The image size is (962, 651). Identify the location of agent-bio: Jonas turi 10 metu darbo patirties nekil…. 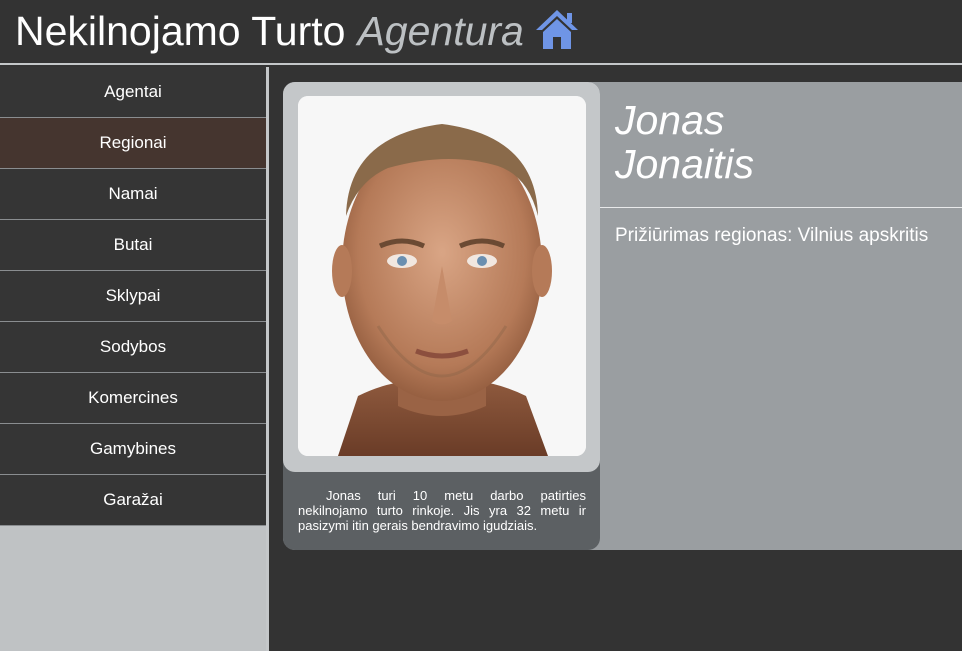
(442, 510).